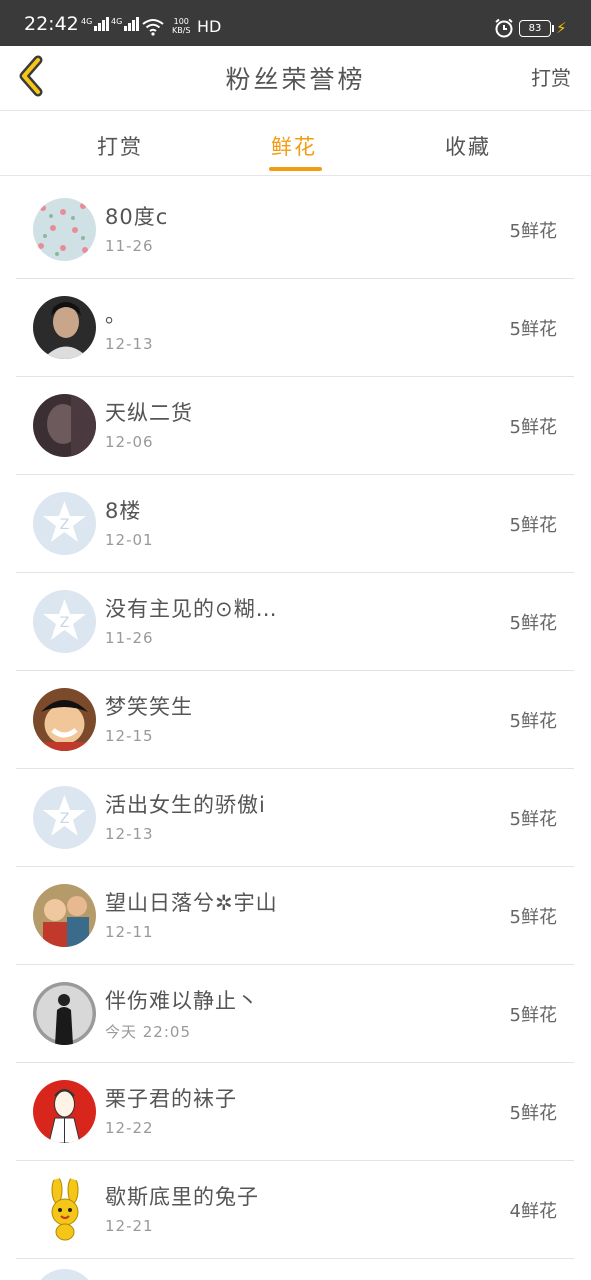 This screenshot has width=591, height=1280. Describe the element at coordinates (182, 1001) in the screenshot. I see `fan-name: 伴伤难以静止丶` at that location.